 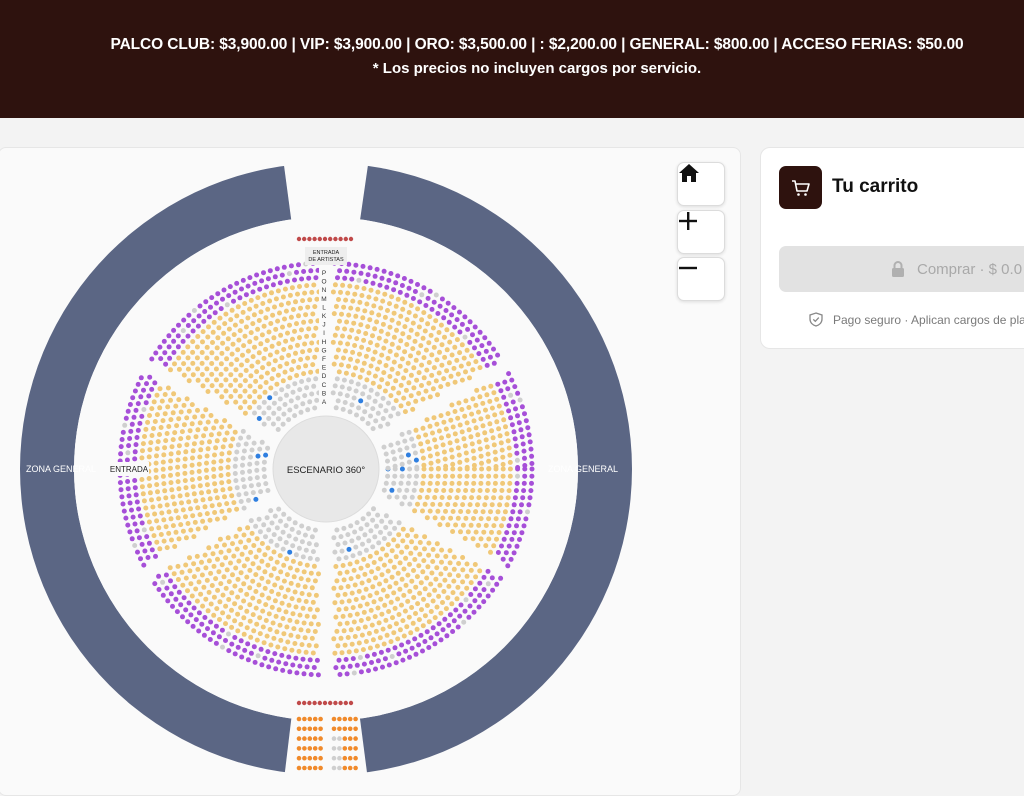 I want to click on palco-seat, so click(x=351, y=239).